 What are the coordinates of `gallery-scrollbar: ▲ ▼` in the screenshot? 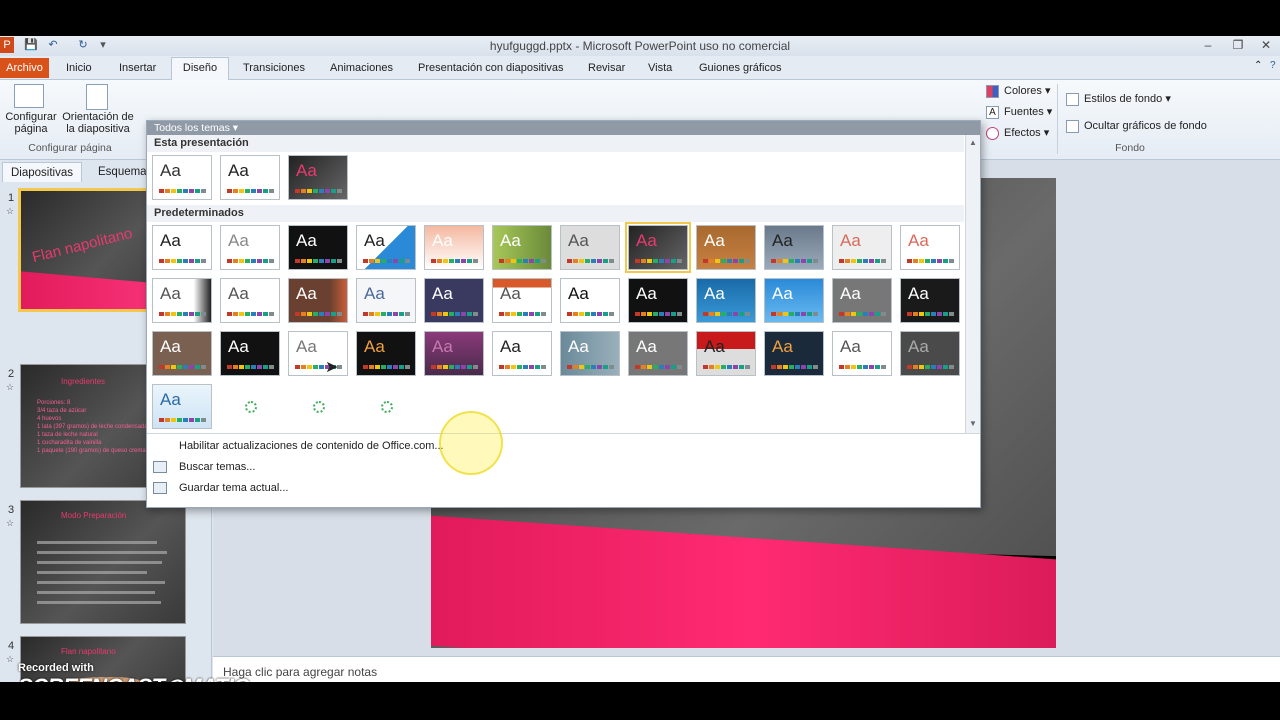 It's located at (972, 284).